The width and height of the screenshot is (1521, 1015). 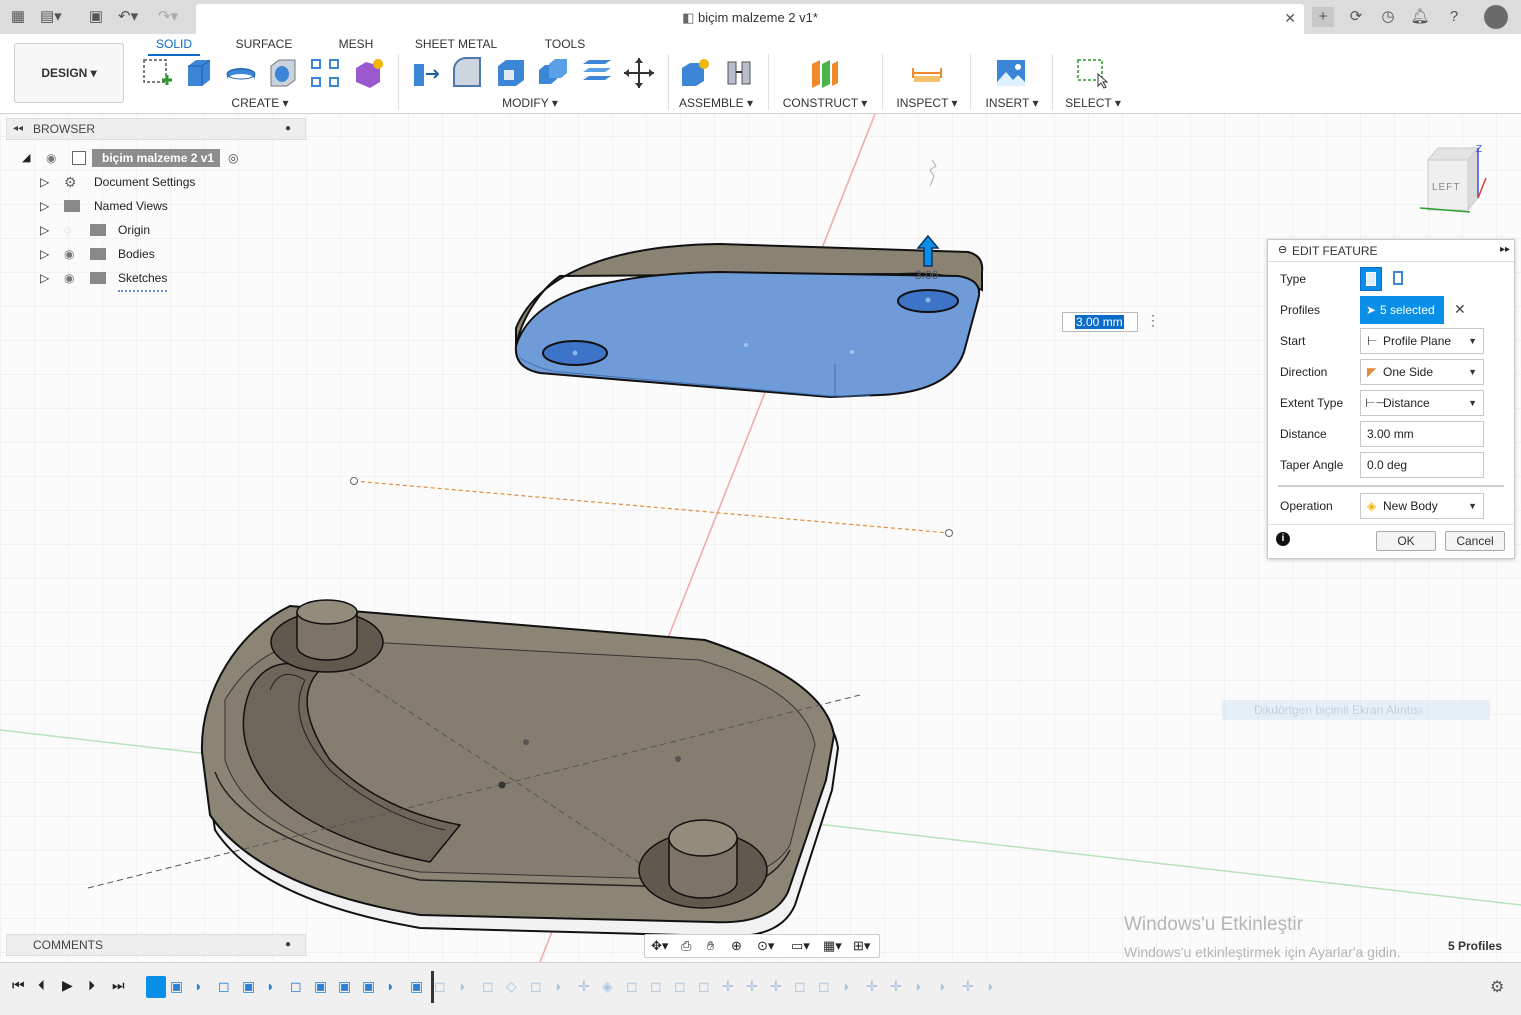 What do you see at coordinates (156, 158) in the screenshot?
I see `root-label: biçim malzeme 2 v1` at bounding box center [156, 158].